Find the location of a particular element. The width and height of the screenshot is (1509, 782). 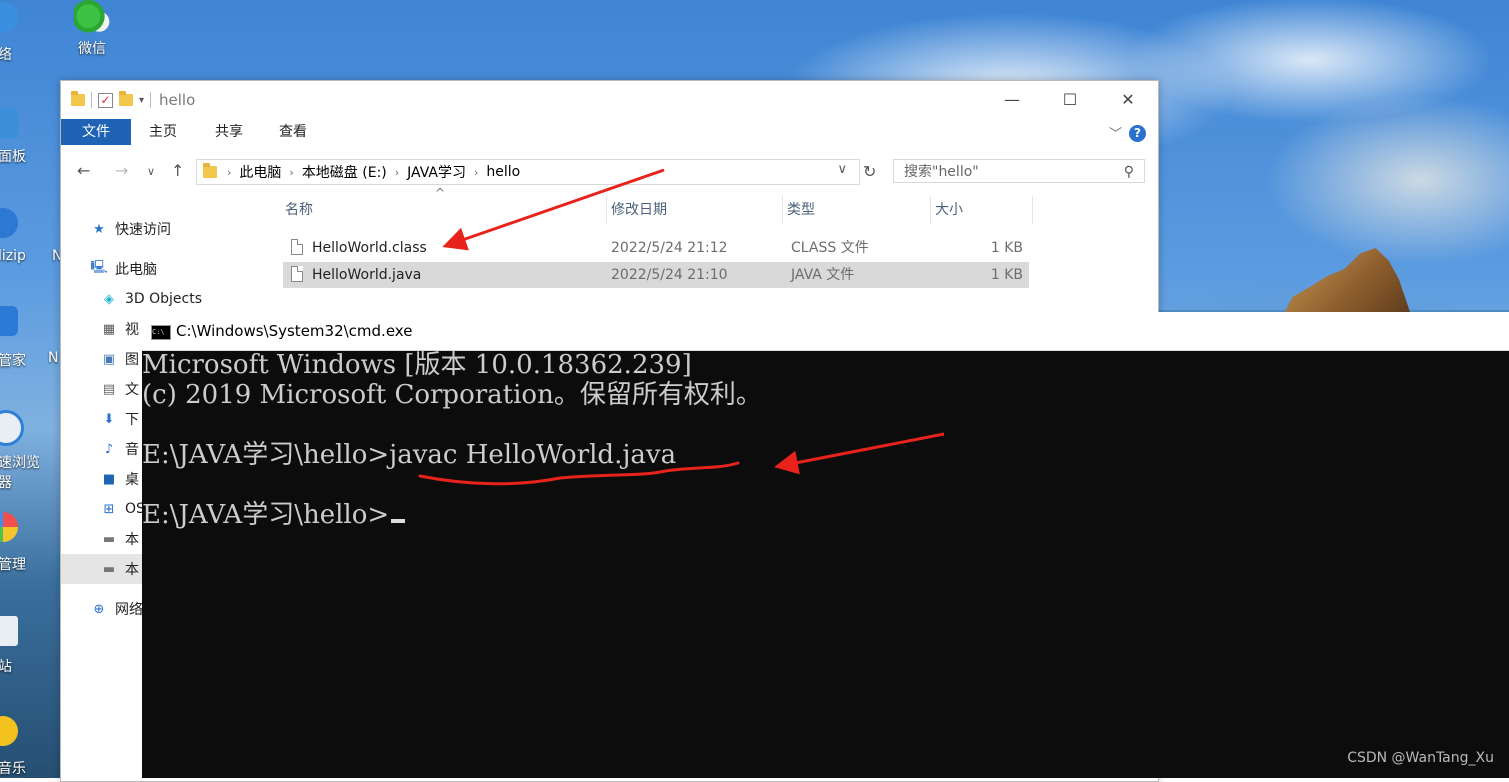

drive-icon: ▬ is located at coordinates (109, 569).